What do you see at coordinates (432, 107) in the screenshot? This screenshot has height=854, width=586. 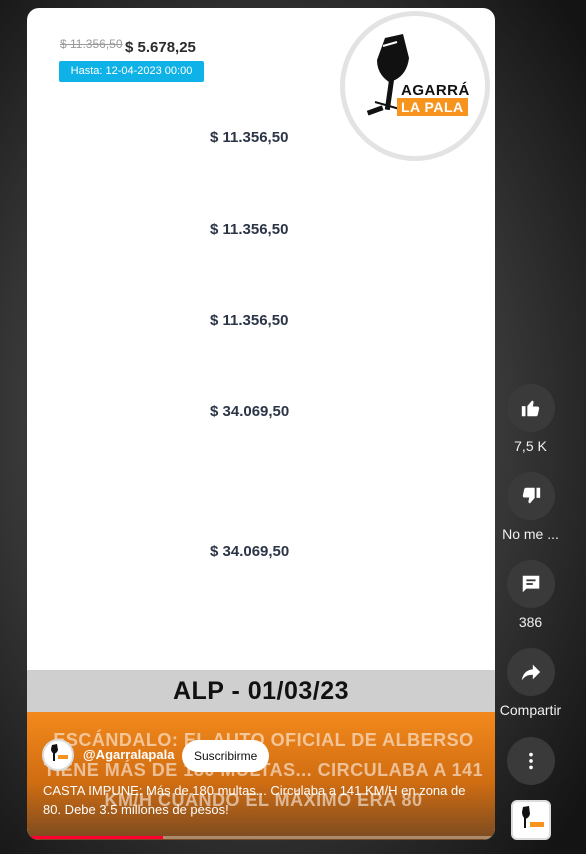 I see `logo-text-line2: LA PALA` at bounding box center [432, 107].